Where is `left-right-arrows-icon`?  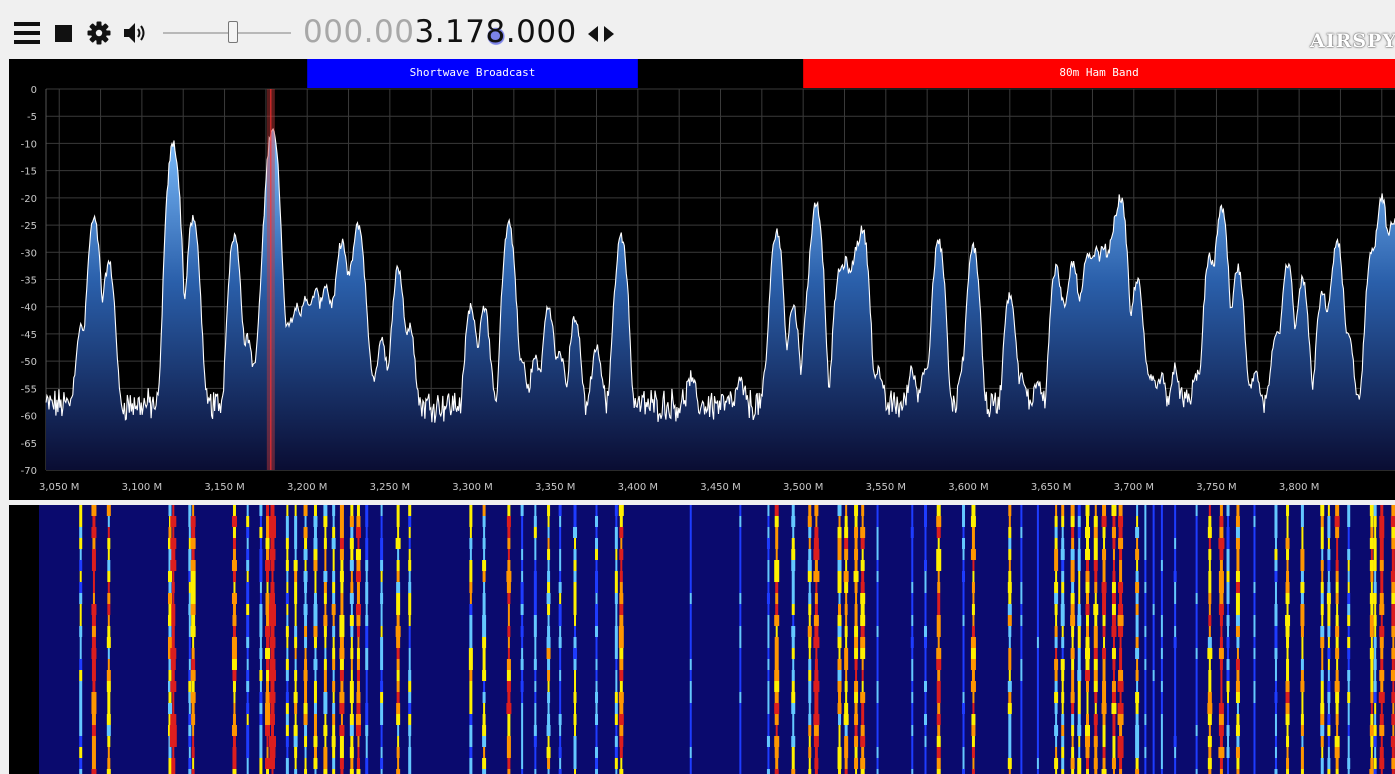
left-right-arrows-icon is located at coordinates (601, 34).